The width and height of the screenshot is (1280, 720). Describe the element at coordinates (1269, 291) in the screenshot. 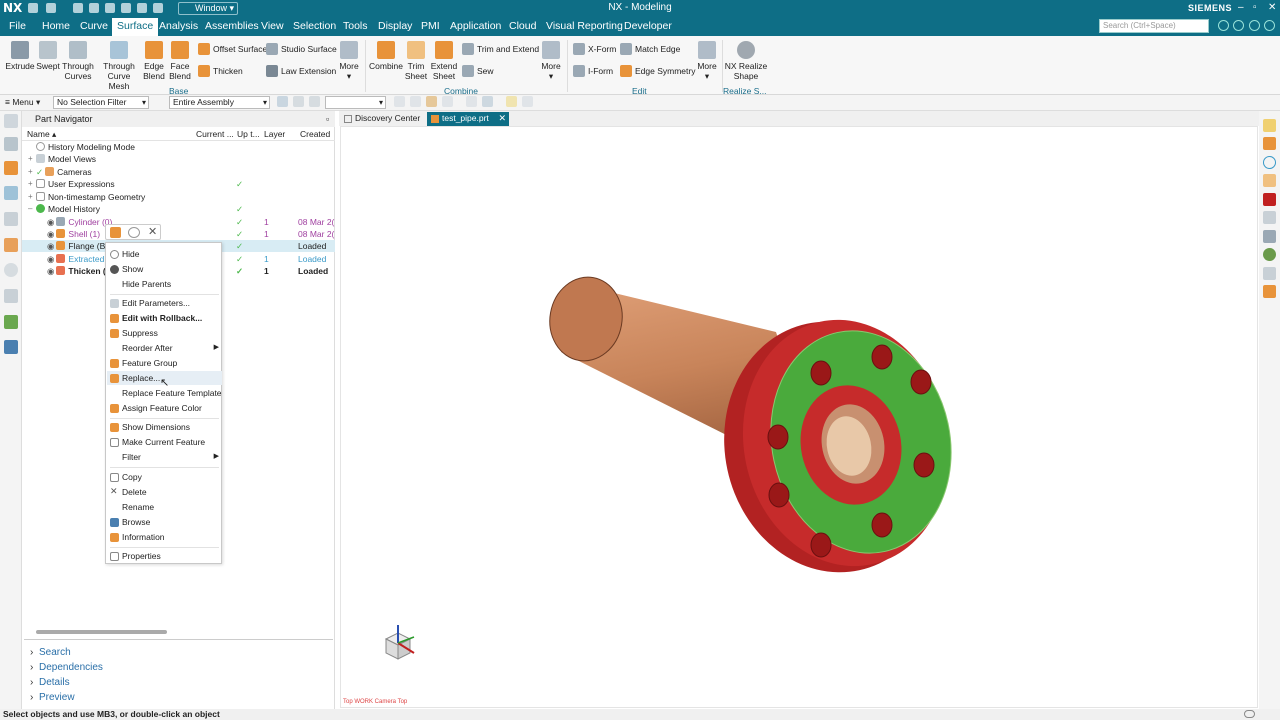

I see `analysis-icon` at that location.